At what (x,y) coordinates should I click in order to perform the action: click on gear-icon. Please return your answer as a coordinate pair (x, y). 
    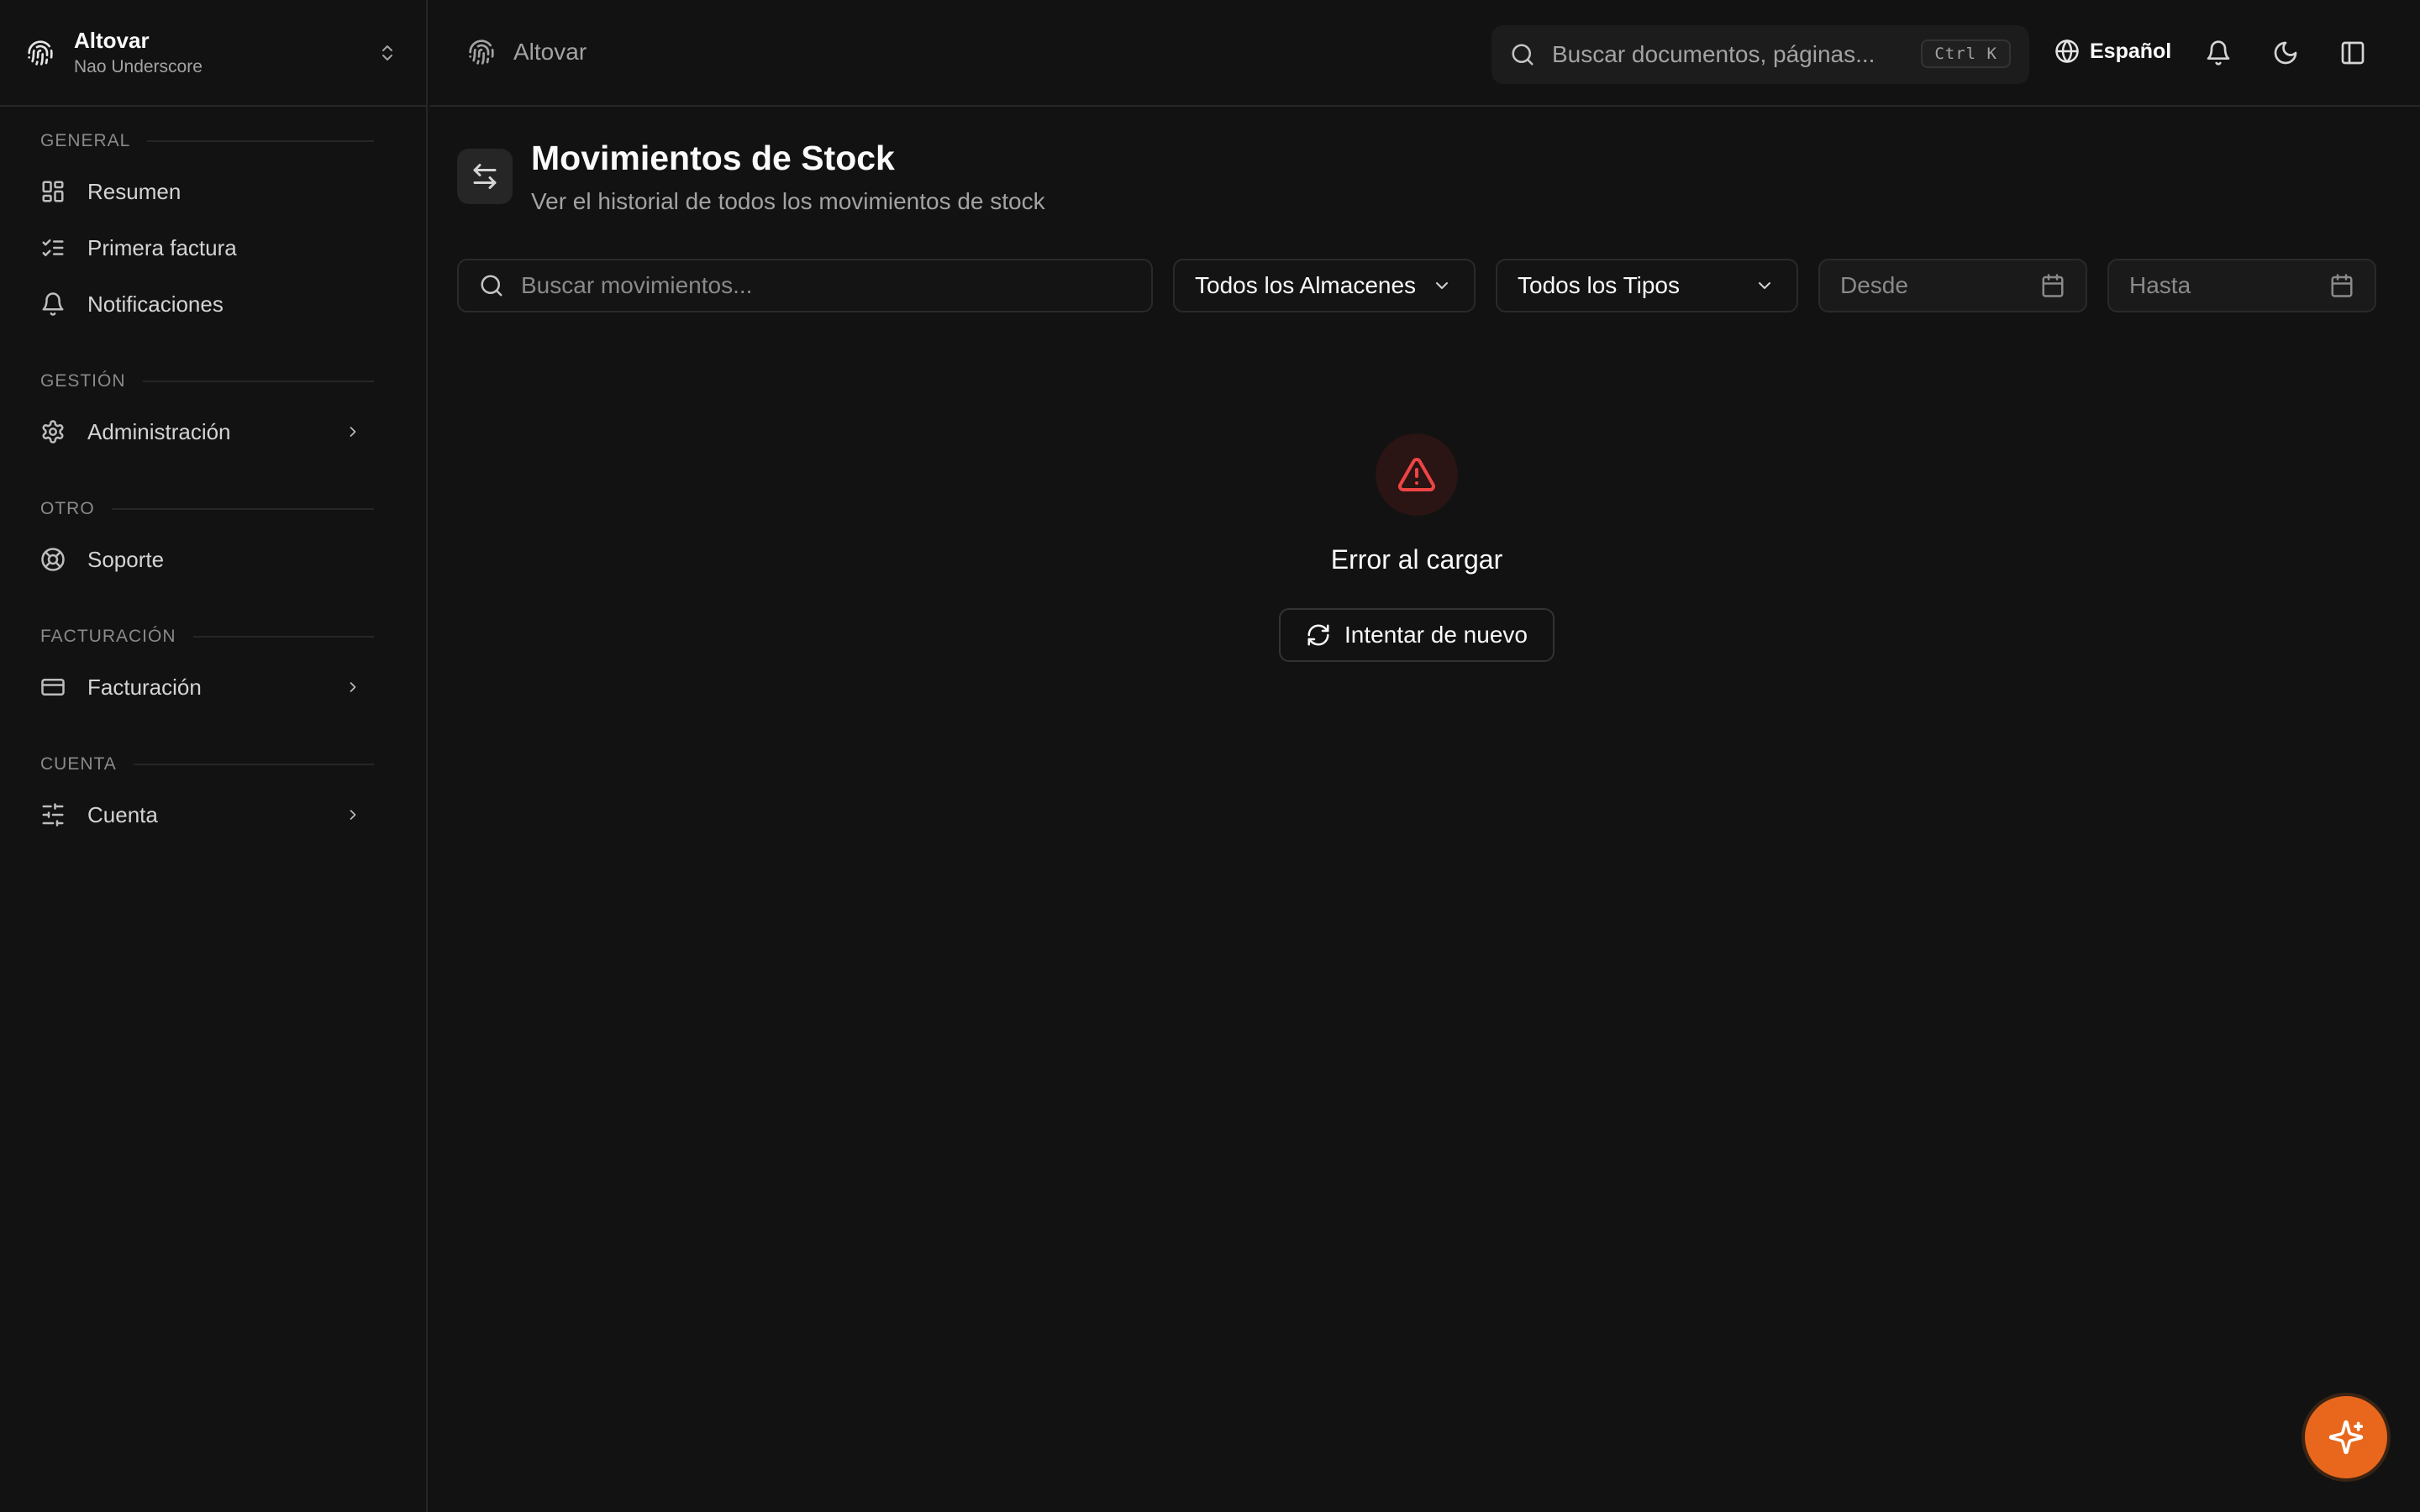
    Looking at the image, I should click on (53, 432).